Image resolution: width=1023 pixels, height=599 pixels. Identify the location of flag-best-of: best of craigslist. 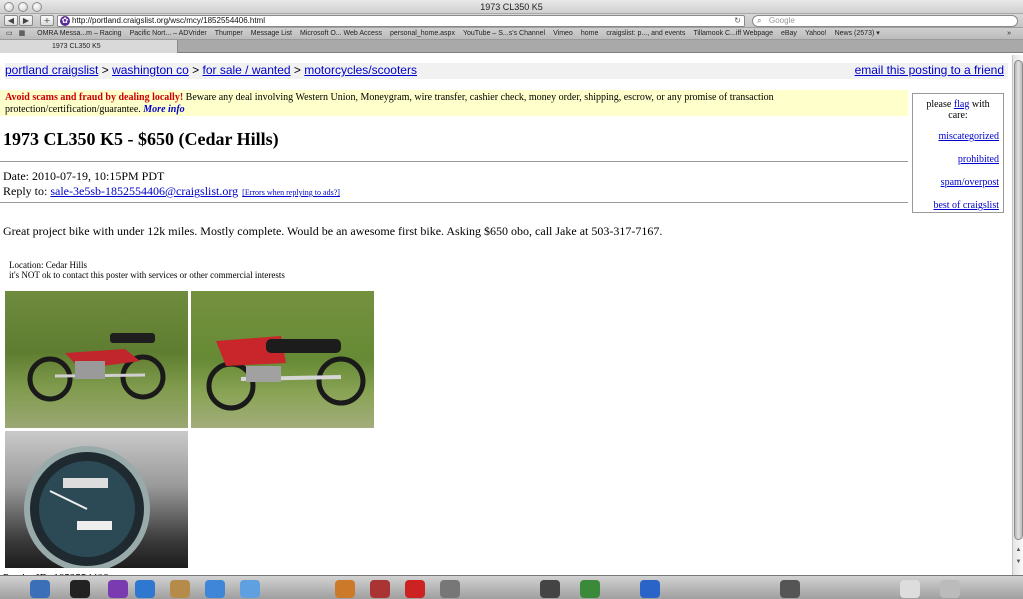
(958, 205).